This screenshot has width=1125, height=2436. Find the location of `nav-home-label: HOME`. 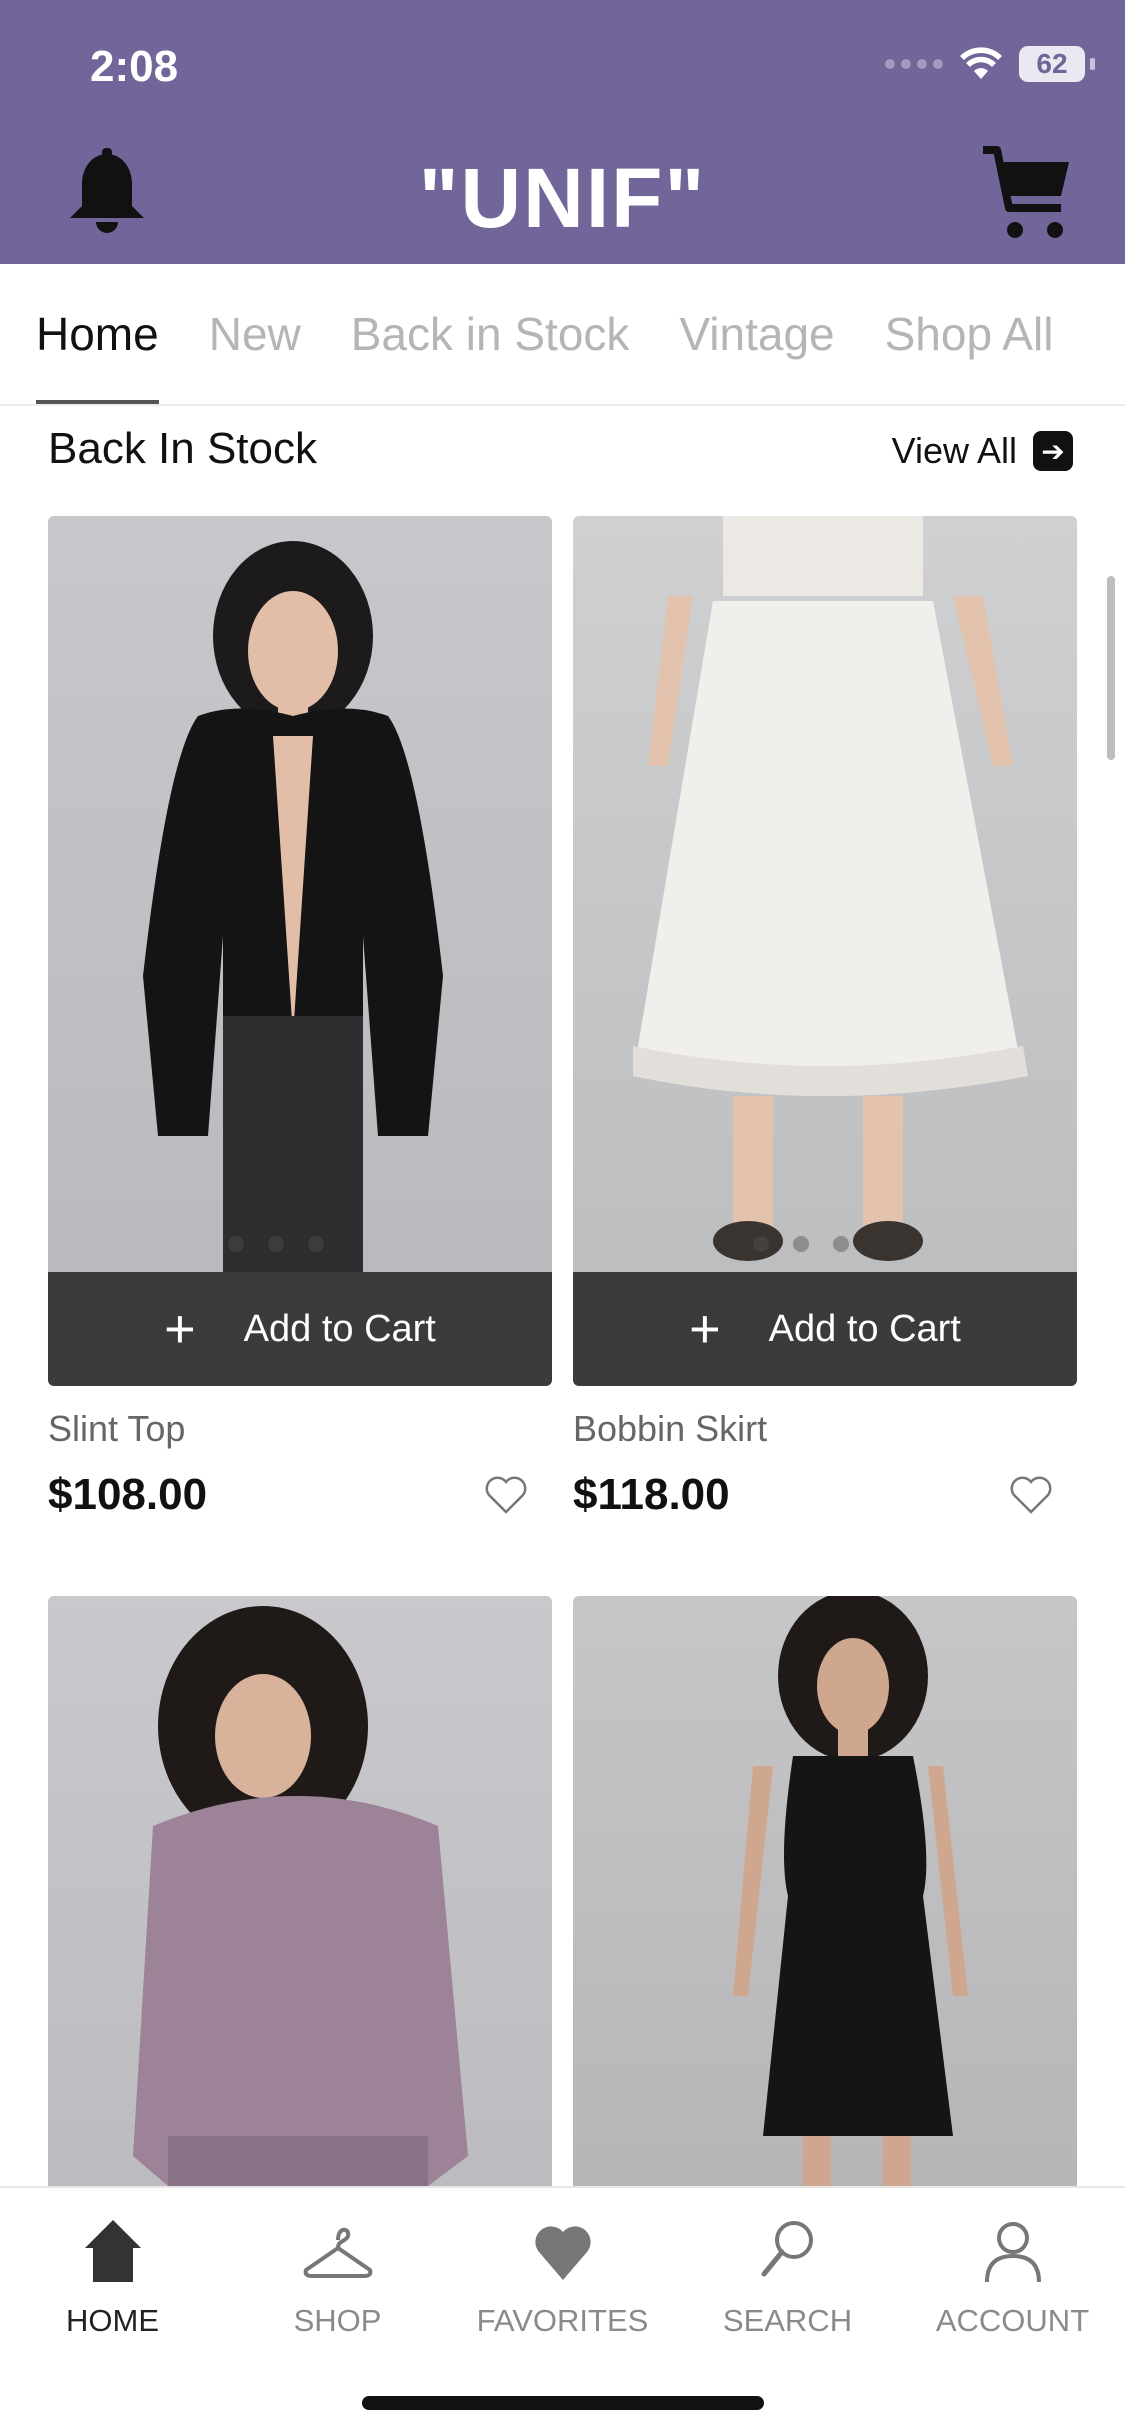

nav-home-label: HOME is located at coordinates (112, 2320).